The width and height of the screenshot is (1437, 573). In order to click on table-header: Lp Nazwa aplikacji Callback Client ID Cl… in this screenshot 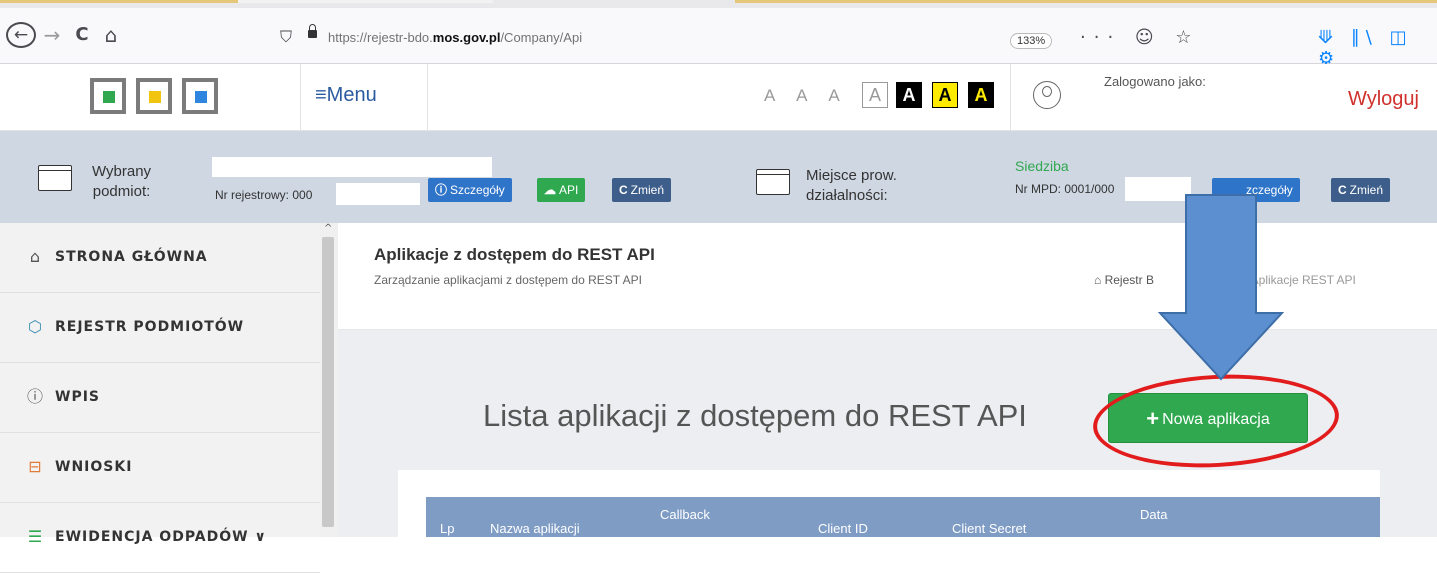, I will do `click(903, 517)`.